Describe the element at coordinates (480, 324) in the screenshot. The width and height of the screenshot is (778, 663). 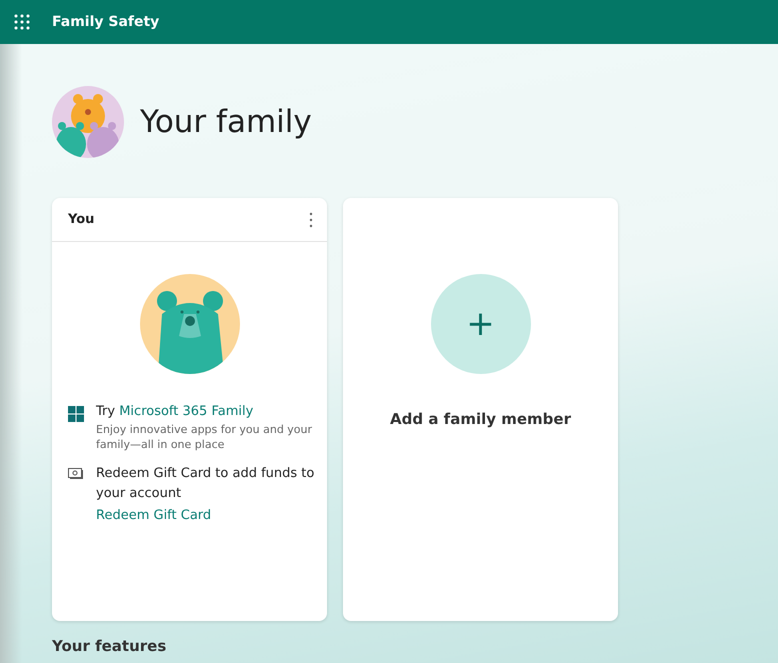
I see `add-member-button: +` at that location.